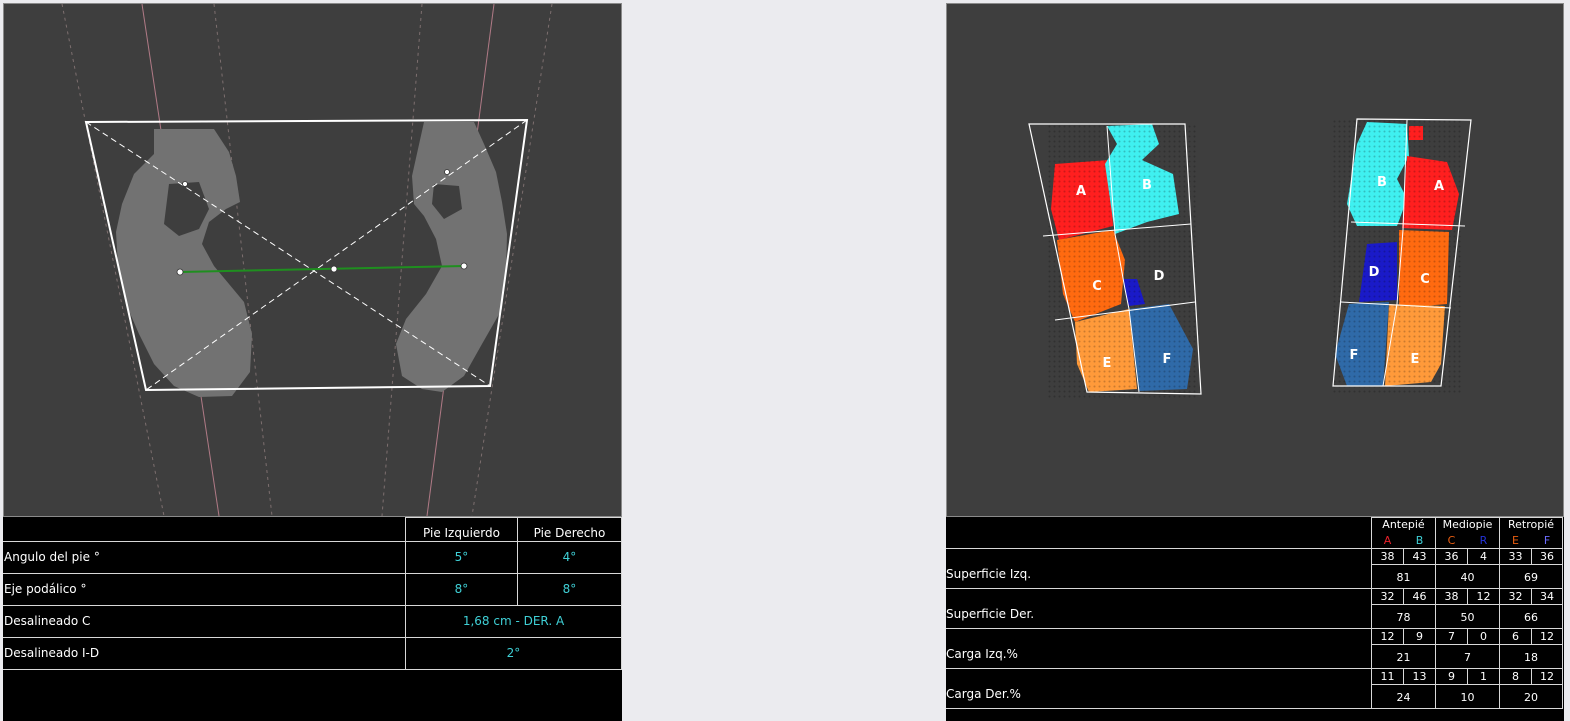 This screenshot has height=721, width=1570. Describe the element at coordinates (1419, 596) in the screenshot. I see `value-cell: 46` at that location.